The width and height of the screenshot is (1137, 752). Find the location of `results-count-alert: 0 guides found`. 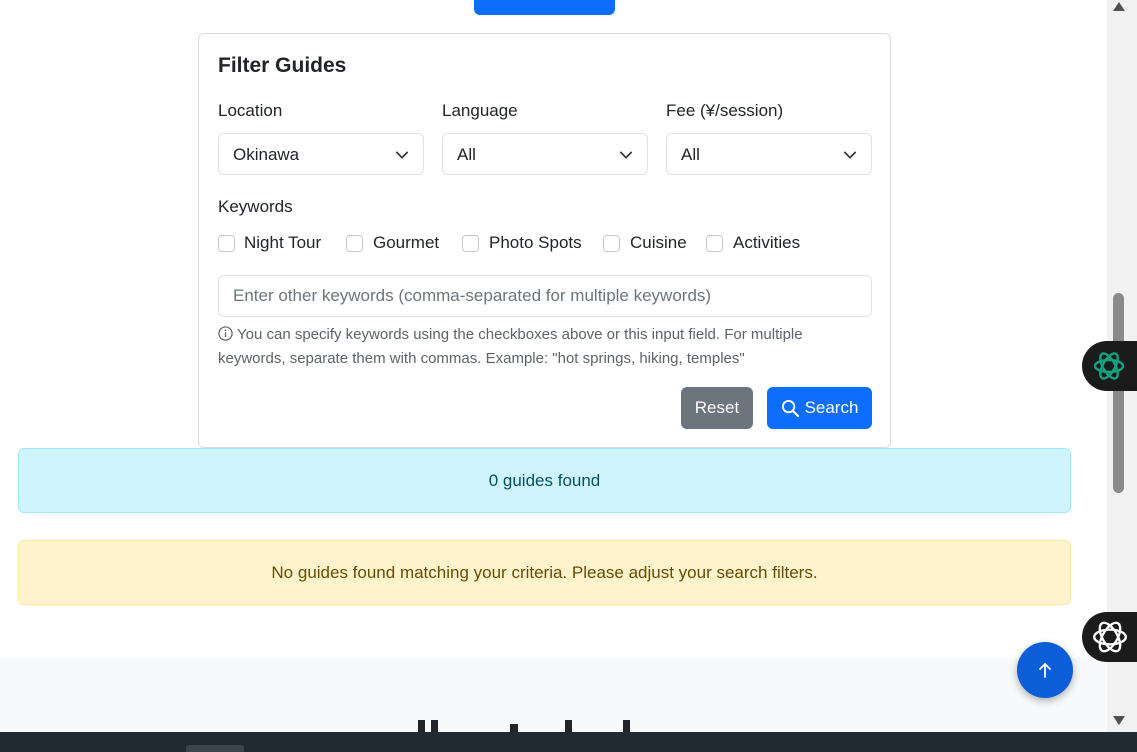

results-count-alert: 0 guides found is located at coordinates (544, 480).